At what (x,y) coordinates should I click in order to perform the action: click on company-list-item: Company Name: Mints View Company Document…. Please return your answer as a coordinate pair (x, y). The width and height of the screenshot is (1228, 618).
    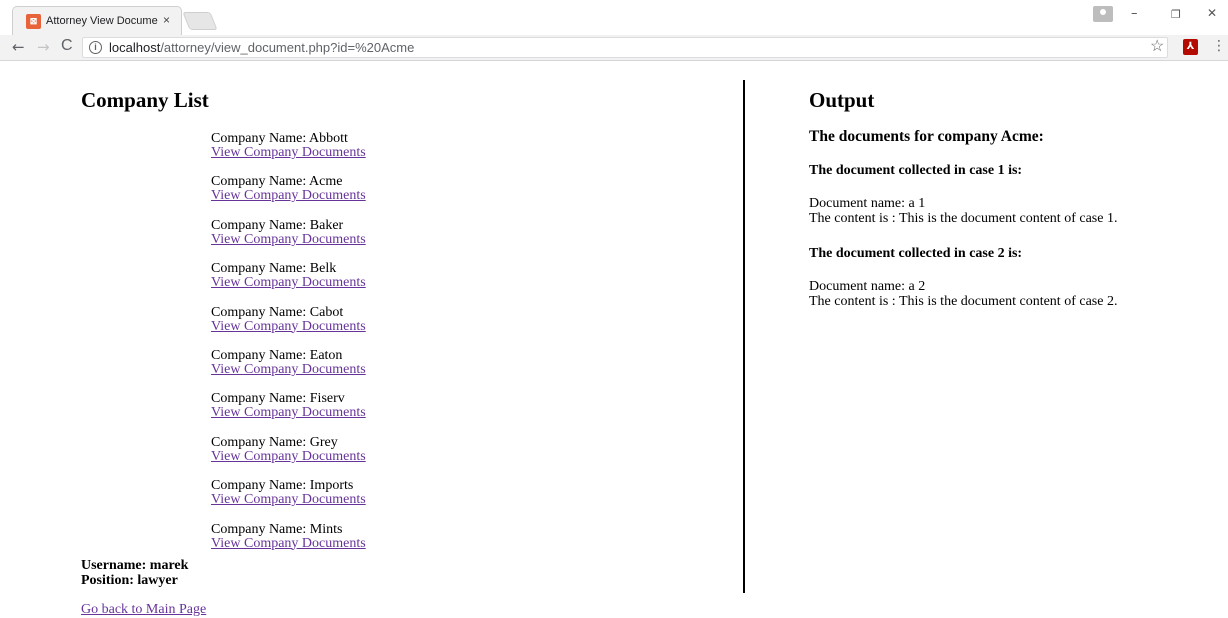
    Looking at the image, I should click on (361, 543).